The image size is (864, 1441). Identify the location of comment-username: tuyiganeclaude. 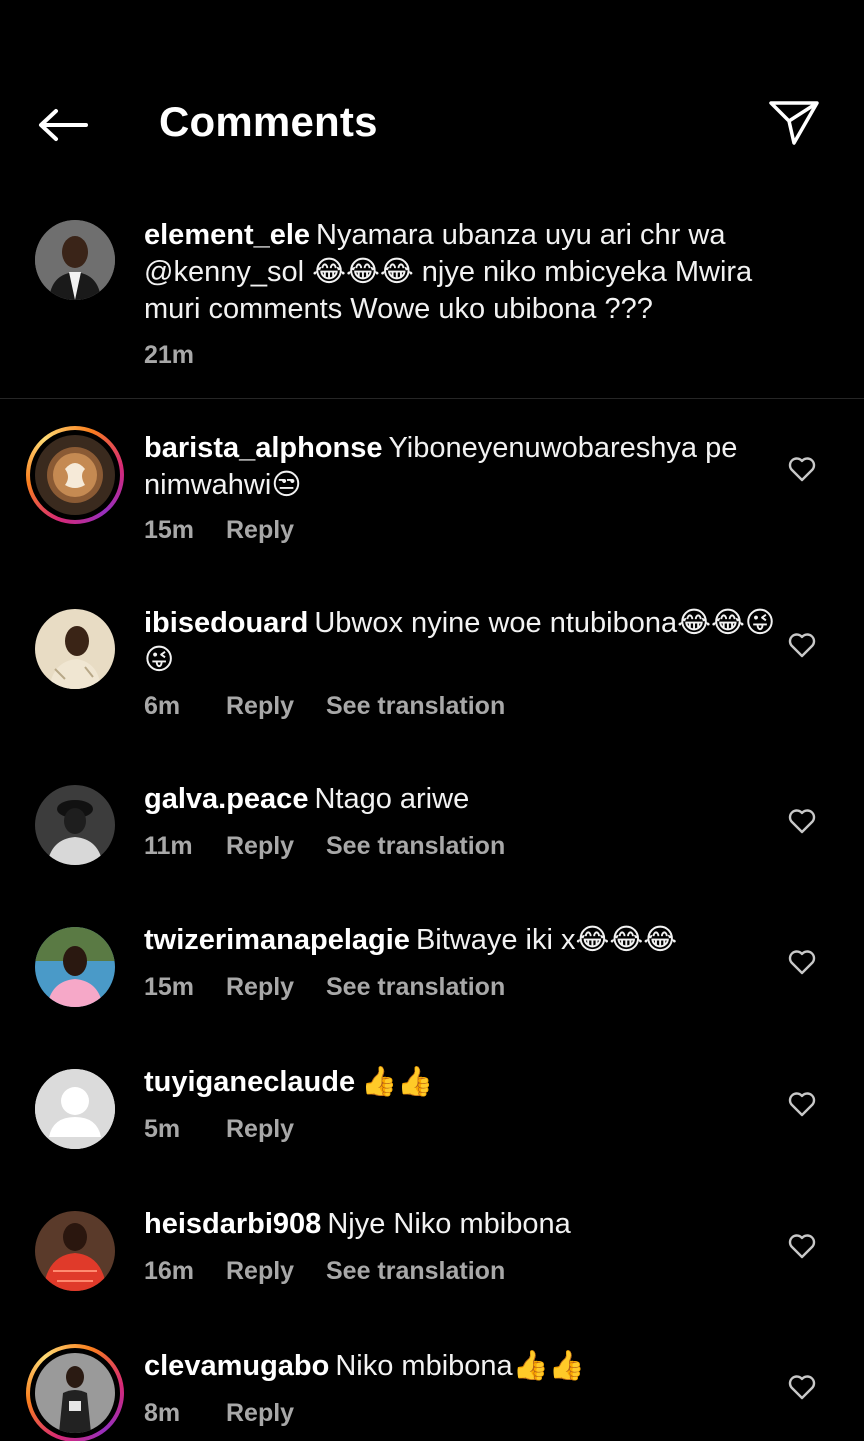
(249, 1082).